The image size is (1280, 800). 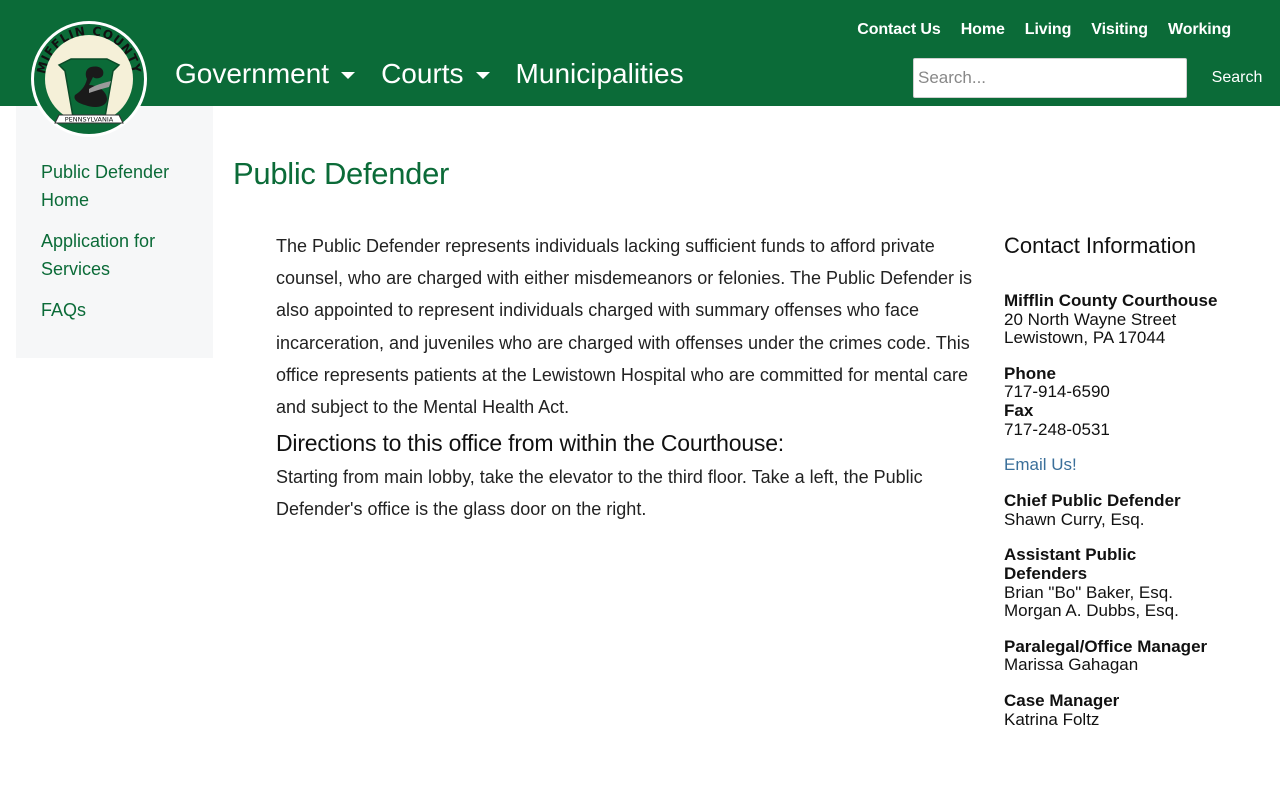 What do you see at coordinates (1100, 245) in the screenshot?
I see `contact-title: Contact Information` at bounding box center [1100, 245].